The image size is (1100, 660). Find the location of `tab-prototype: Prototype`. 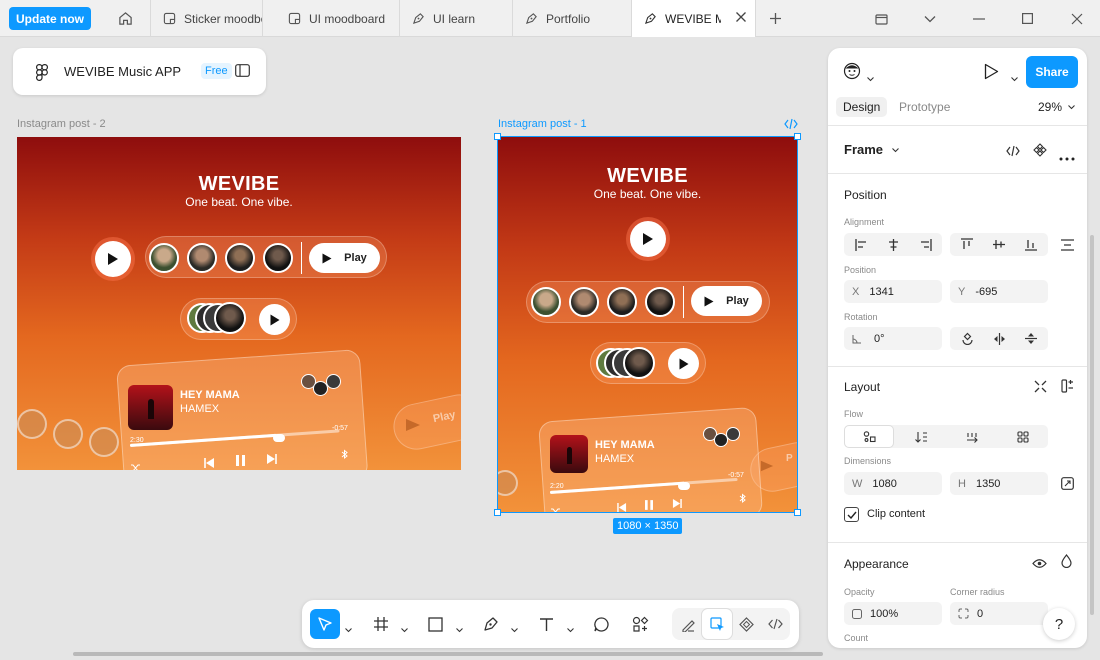

tab-prototype: Prototype is located at coordinates (924, 107).